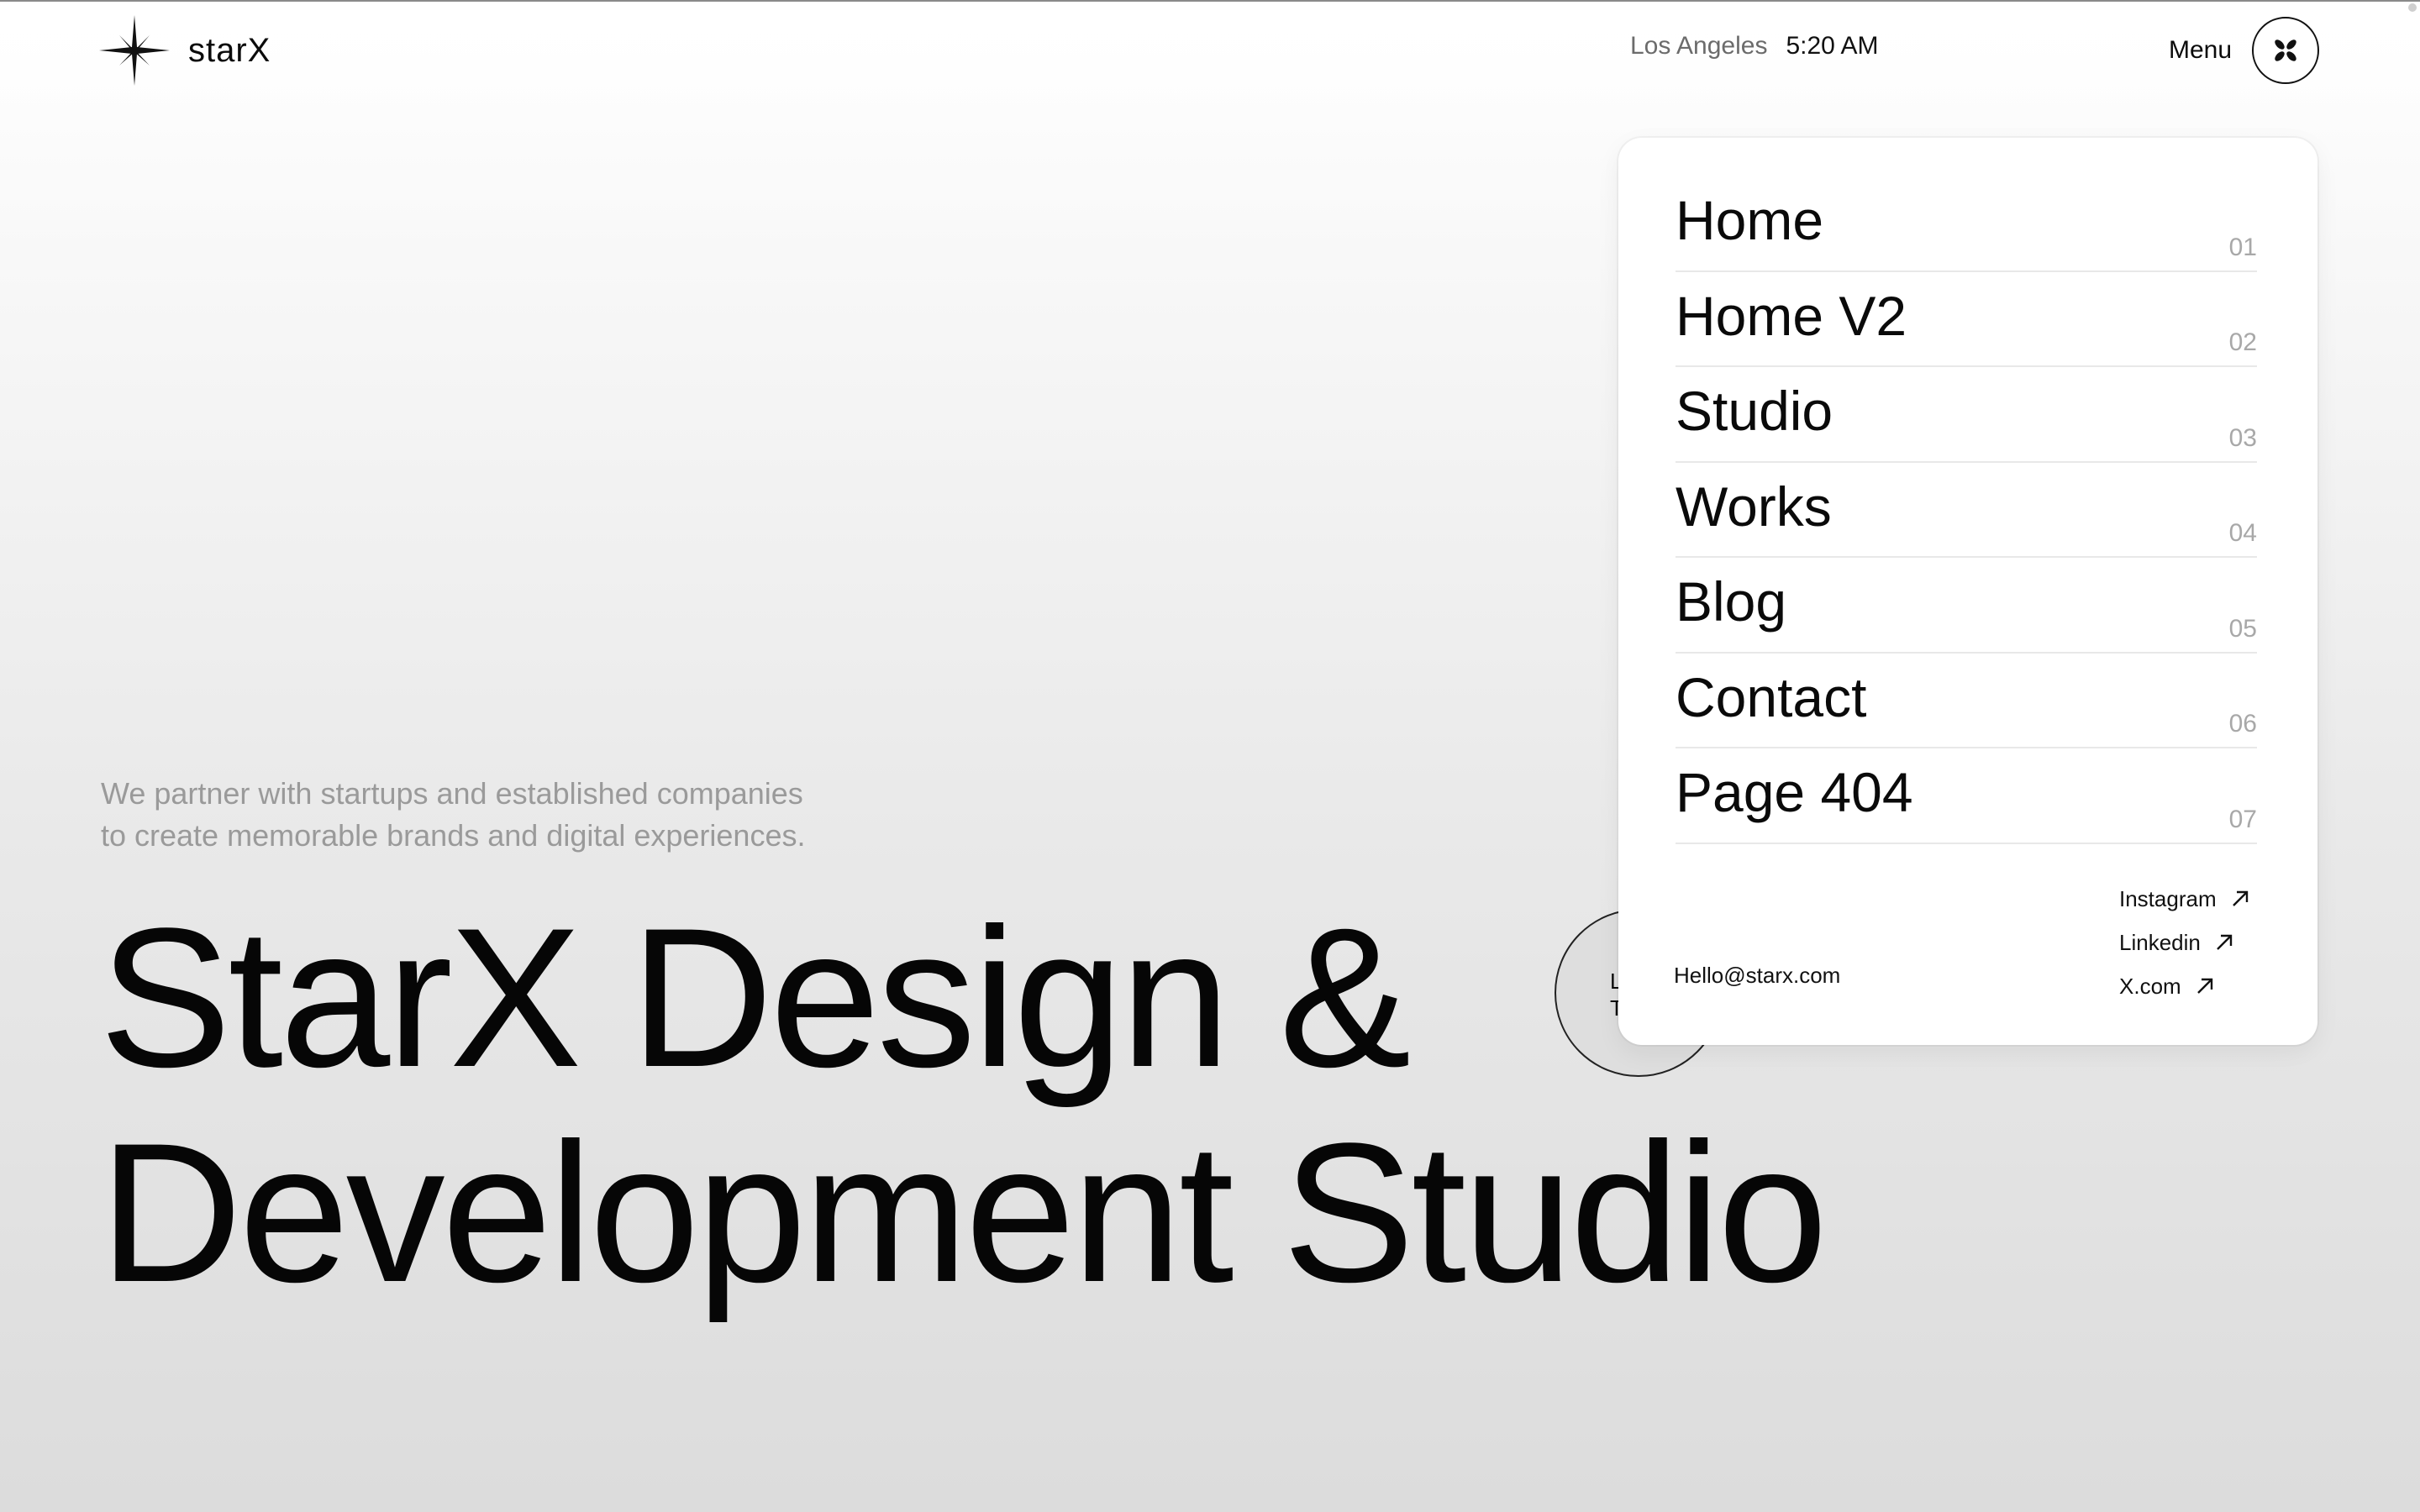 This screenshot has width=2420, height=1512. I want to click on nav-item-home-v2: Home V2 02, so click(1967, 319).